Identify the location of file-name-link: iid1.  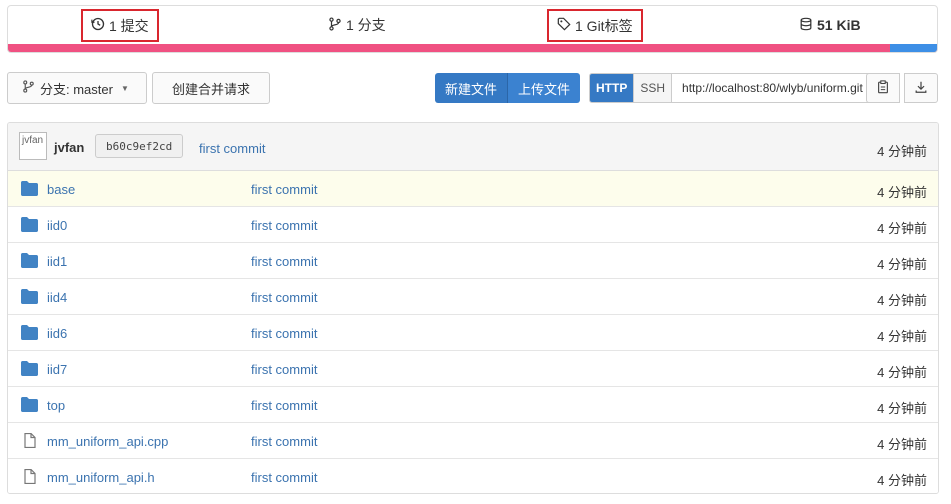
(57, 261).